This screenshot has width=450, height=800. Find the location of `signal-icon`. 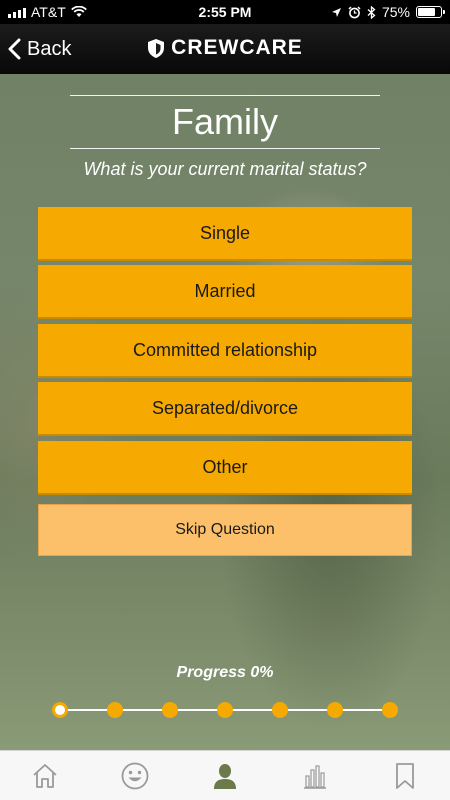

signal-icon is located at coordinates (17, 12).